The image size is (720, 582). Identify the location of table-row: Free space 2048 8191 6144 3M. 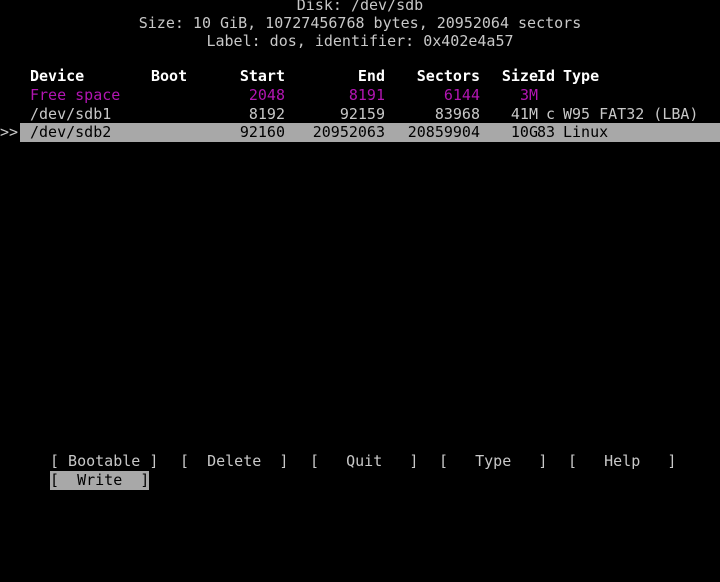
(360, 95).